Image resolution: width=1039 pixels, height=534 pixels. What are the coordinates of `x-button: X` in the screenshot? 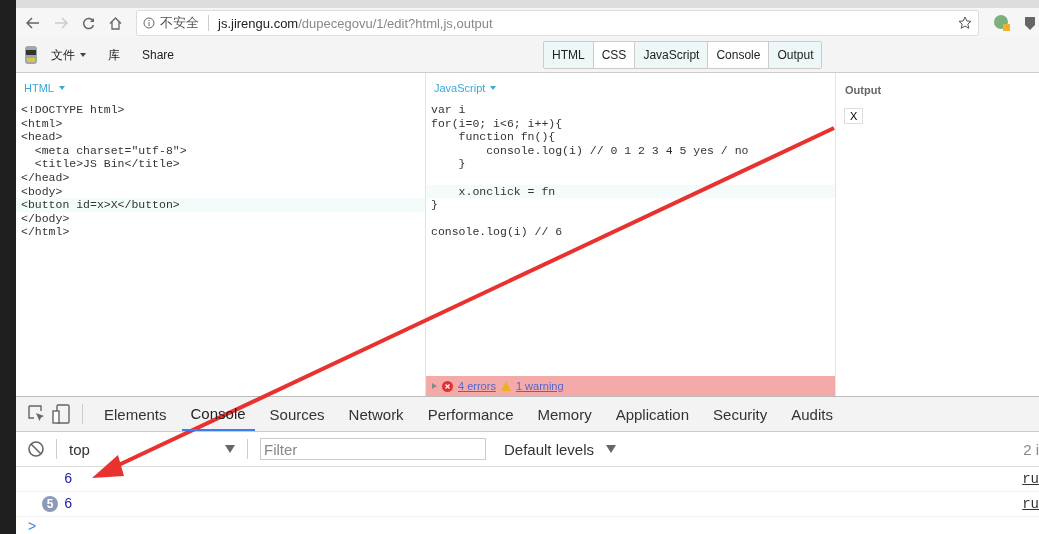 It's located at (854, 116).